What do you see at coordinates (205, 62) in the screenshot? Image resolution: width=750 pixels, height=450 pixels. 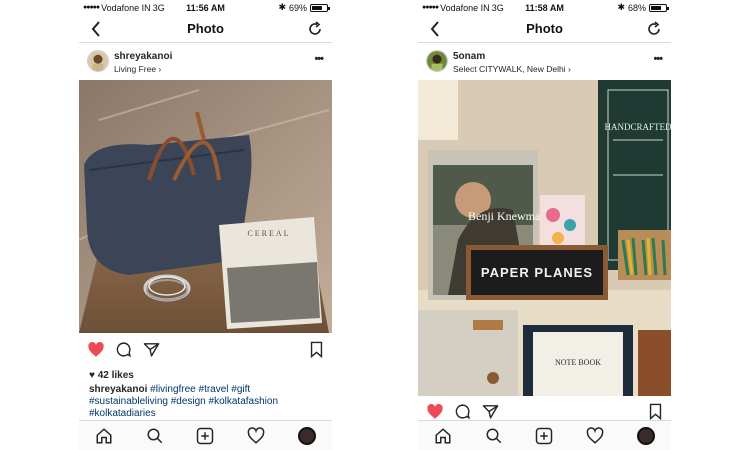 I see `post-header: shreyakanoi Living Free › •••` at bounding box center [205, 62].